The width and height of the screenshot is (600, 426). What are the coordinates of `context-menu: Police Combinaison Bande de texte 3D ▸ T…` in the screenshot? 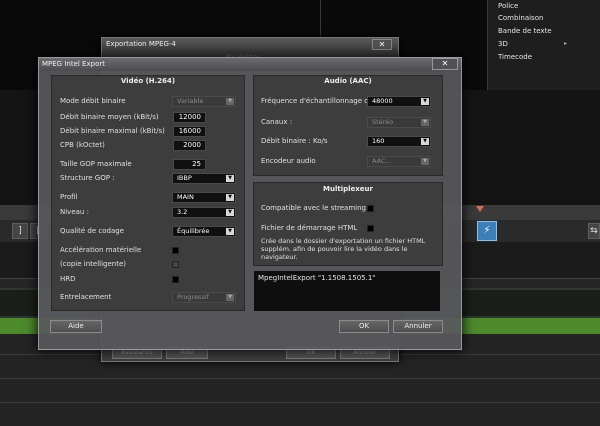 It's located at (543, 50).